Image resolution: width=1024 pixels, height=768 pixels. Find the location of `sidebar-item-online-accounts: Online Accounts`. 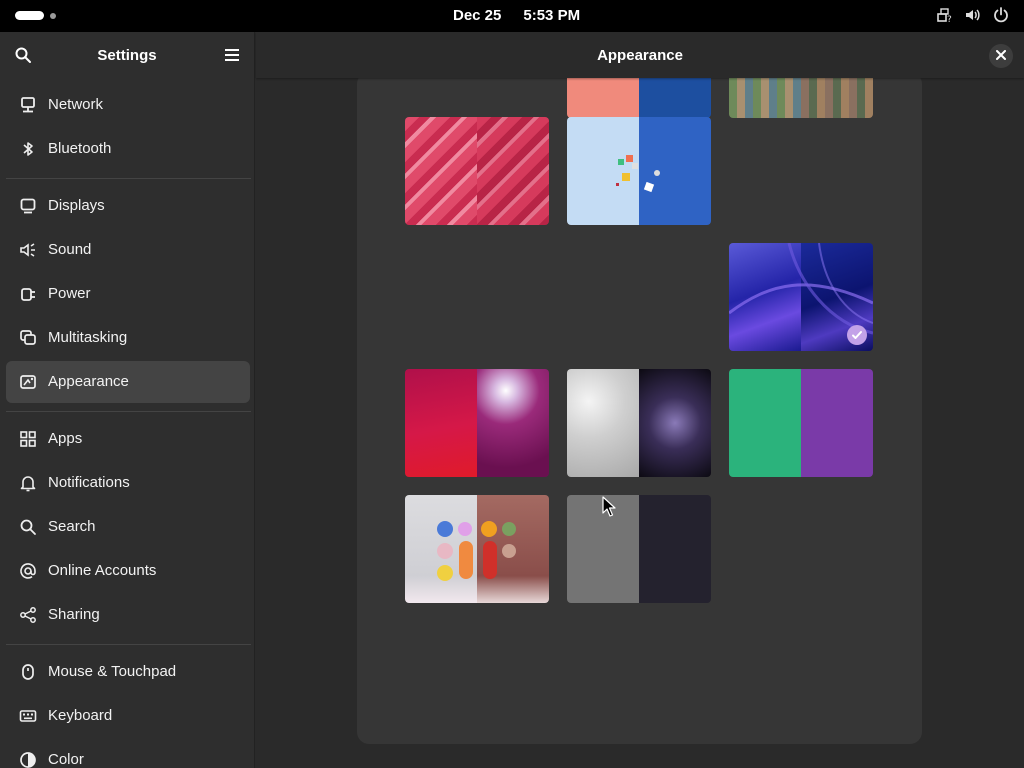

sidebar-item-online-accounts: Online Accounts is located at coordinates (128, 571).